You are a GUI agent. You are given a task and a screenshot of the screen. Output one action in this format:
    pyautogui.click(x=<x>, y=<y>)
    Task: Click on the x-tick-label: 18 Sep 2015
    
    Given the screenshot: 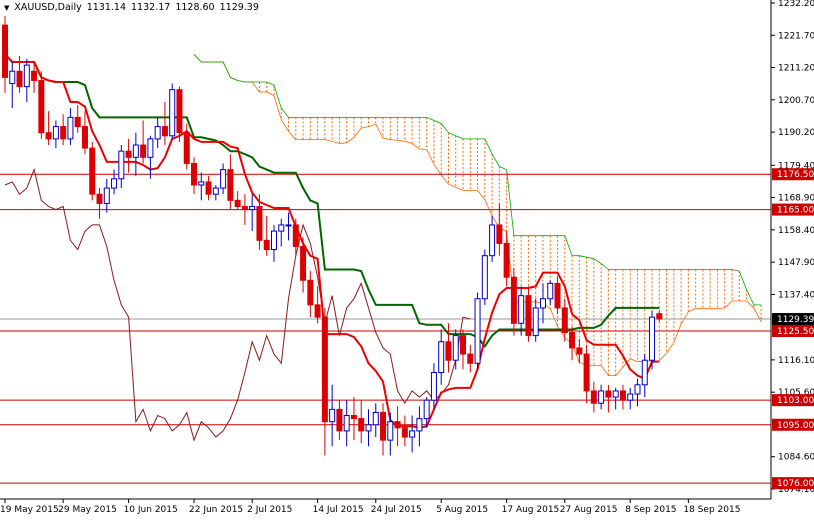 What is the action you would take?
    pyautogui.click(x=711, y=510)
    